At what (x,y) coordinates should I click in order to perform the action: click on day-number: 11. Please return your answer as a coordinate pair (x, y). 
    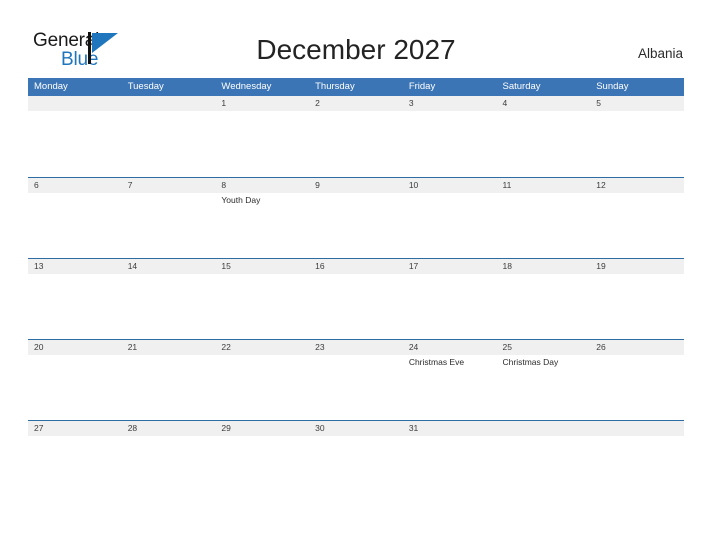
    Looking at the image, I should click on (507, 185).